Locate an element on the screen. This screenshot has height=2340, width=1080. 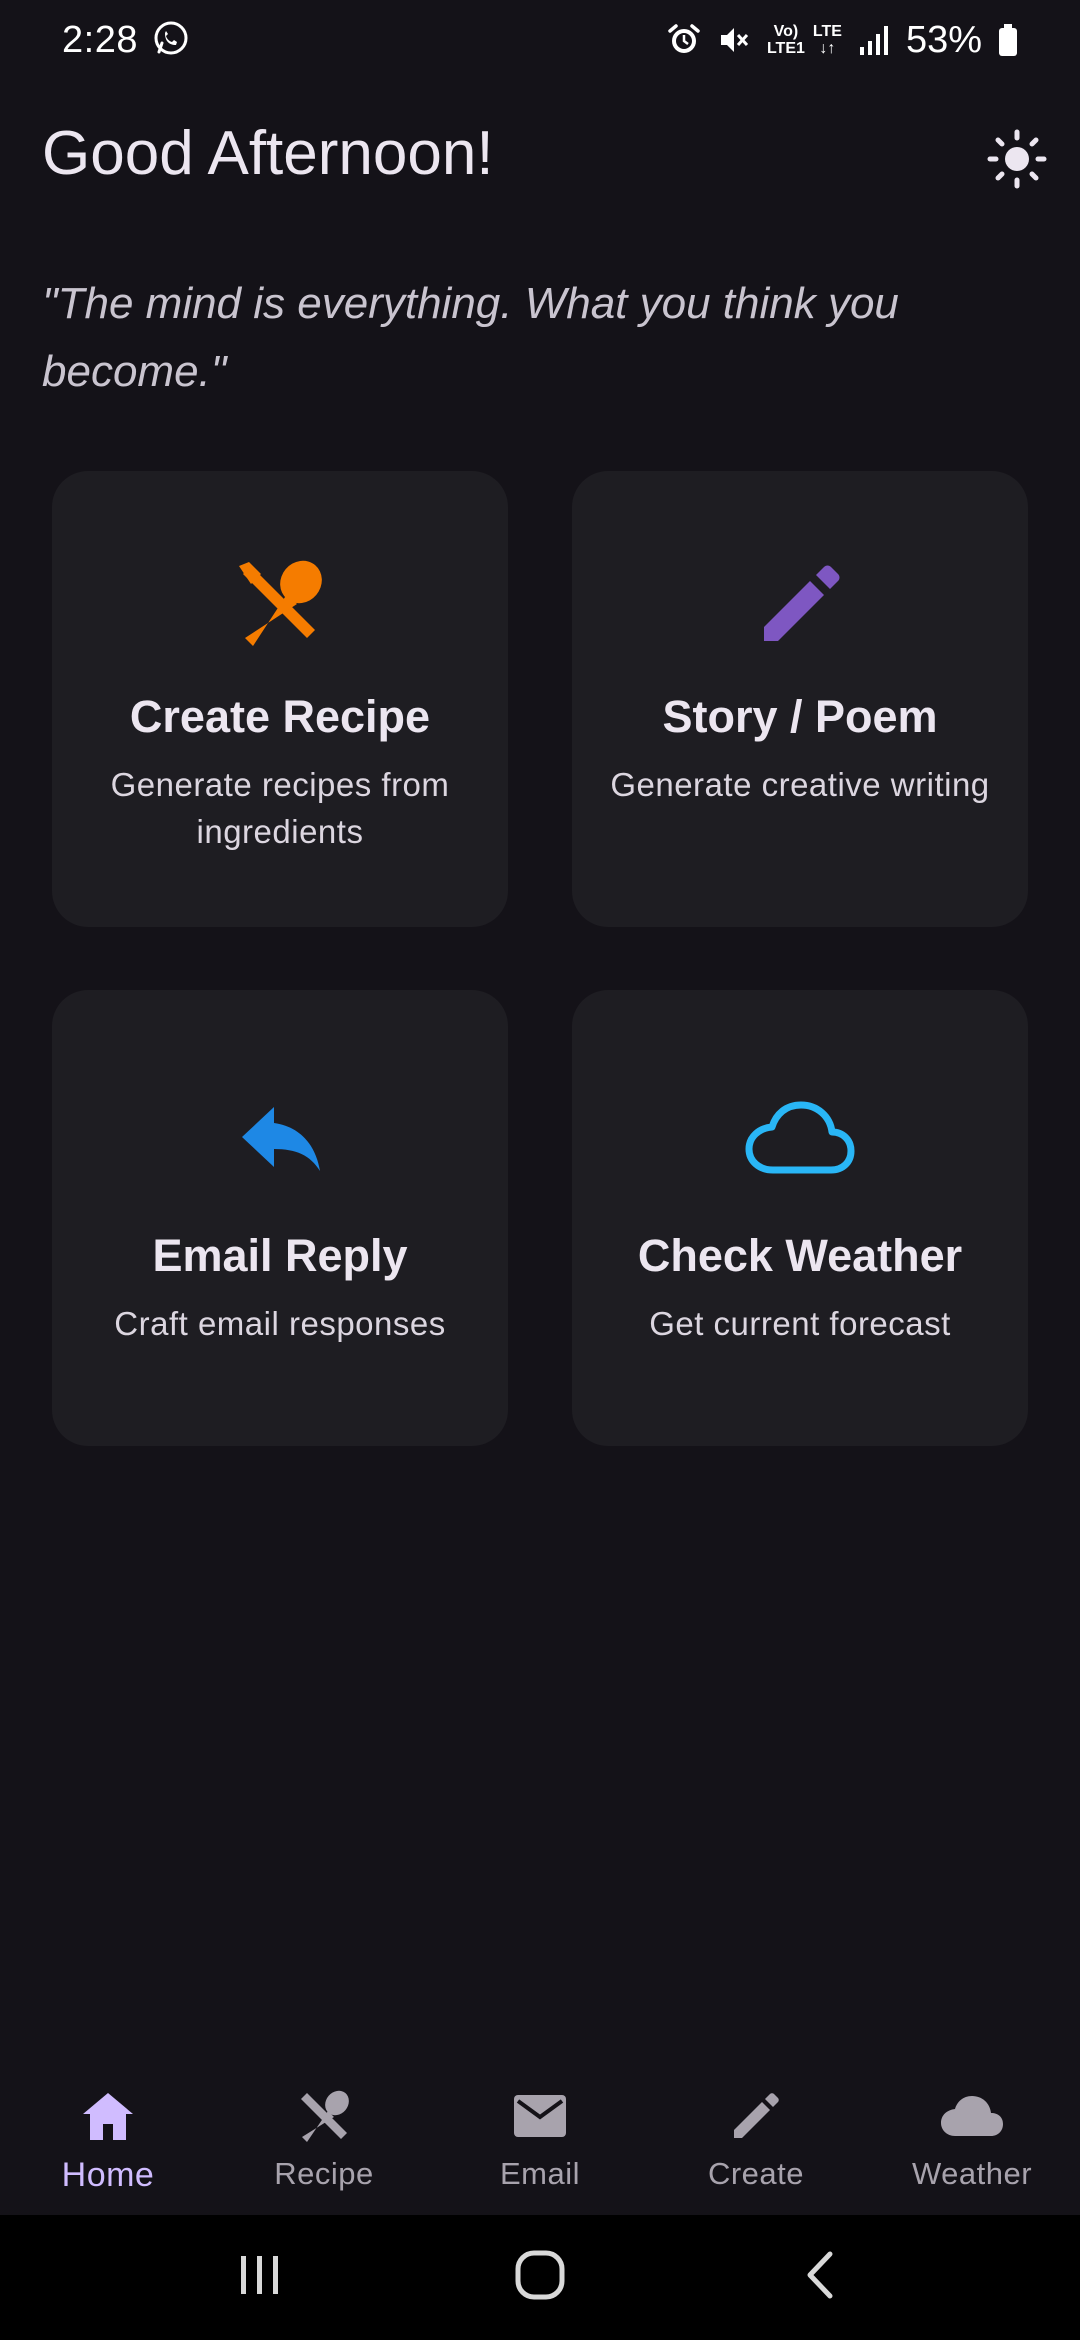
status-bar: 2:28 Vo) LTE1 LTE ↓↑ 53% is located at coordinates (540, 40).